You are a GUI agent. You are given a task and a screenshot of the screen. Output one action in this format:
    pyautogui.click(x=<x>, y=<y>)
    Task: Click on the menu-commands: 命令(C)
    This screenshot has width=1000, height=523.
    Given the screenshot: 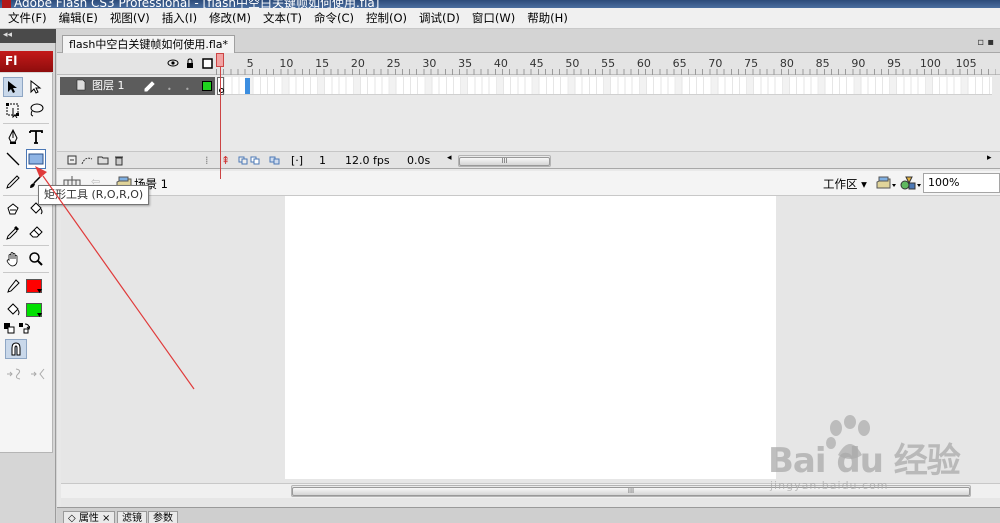 What is the action you would take?
    pyautogui.click(x=334, y=18)
    